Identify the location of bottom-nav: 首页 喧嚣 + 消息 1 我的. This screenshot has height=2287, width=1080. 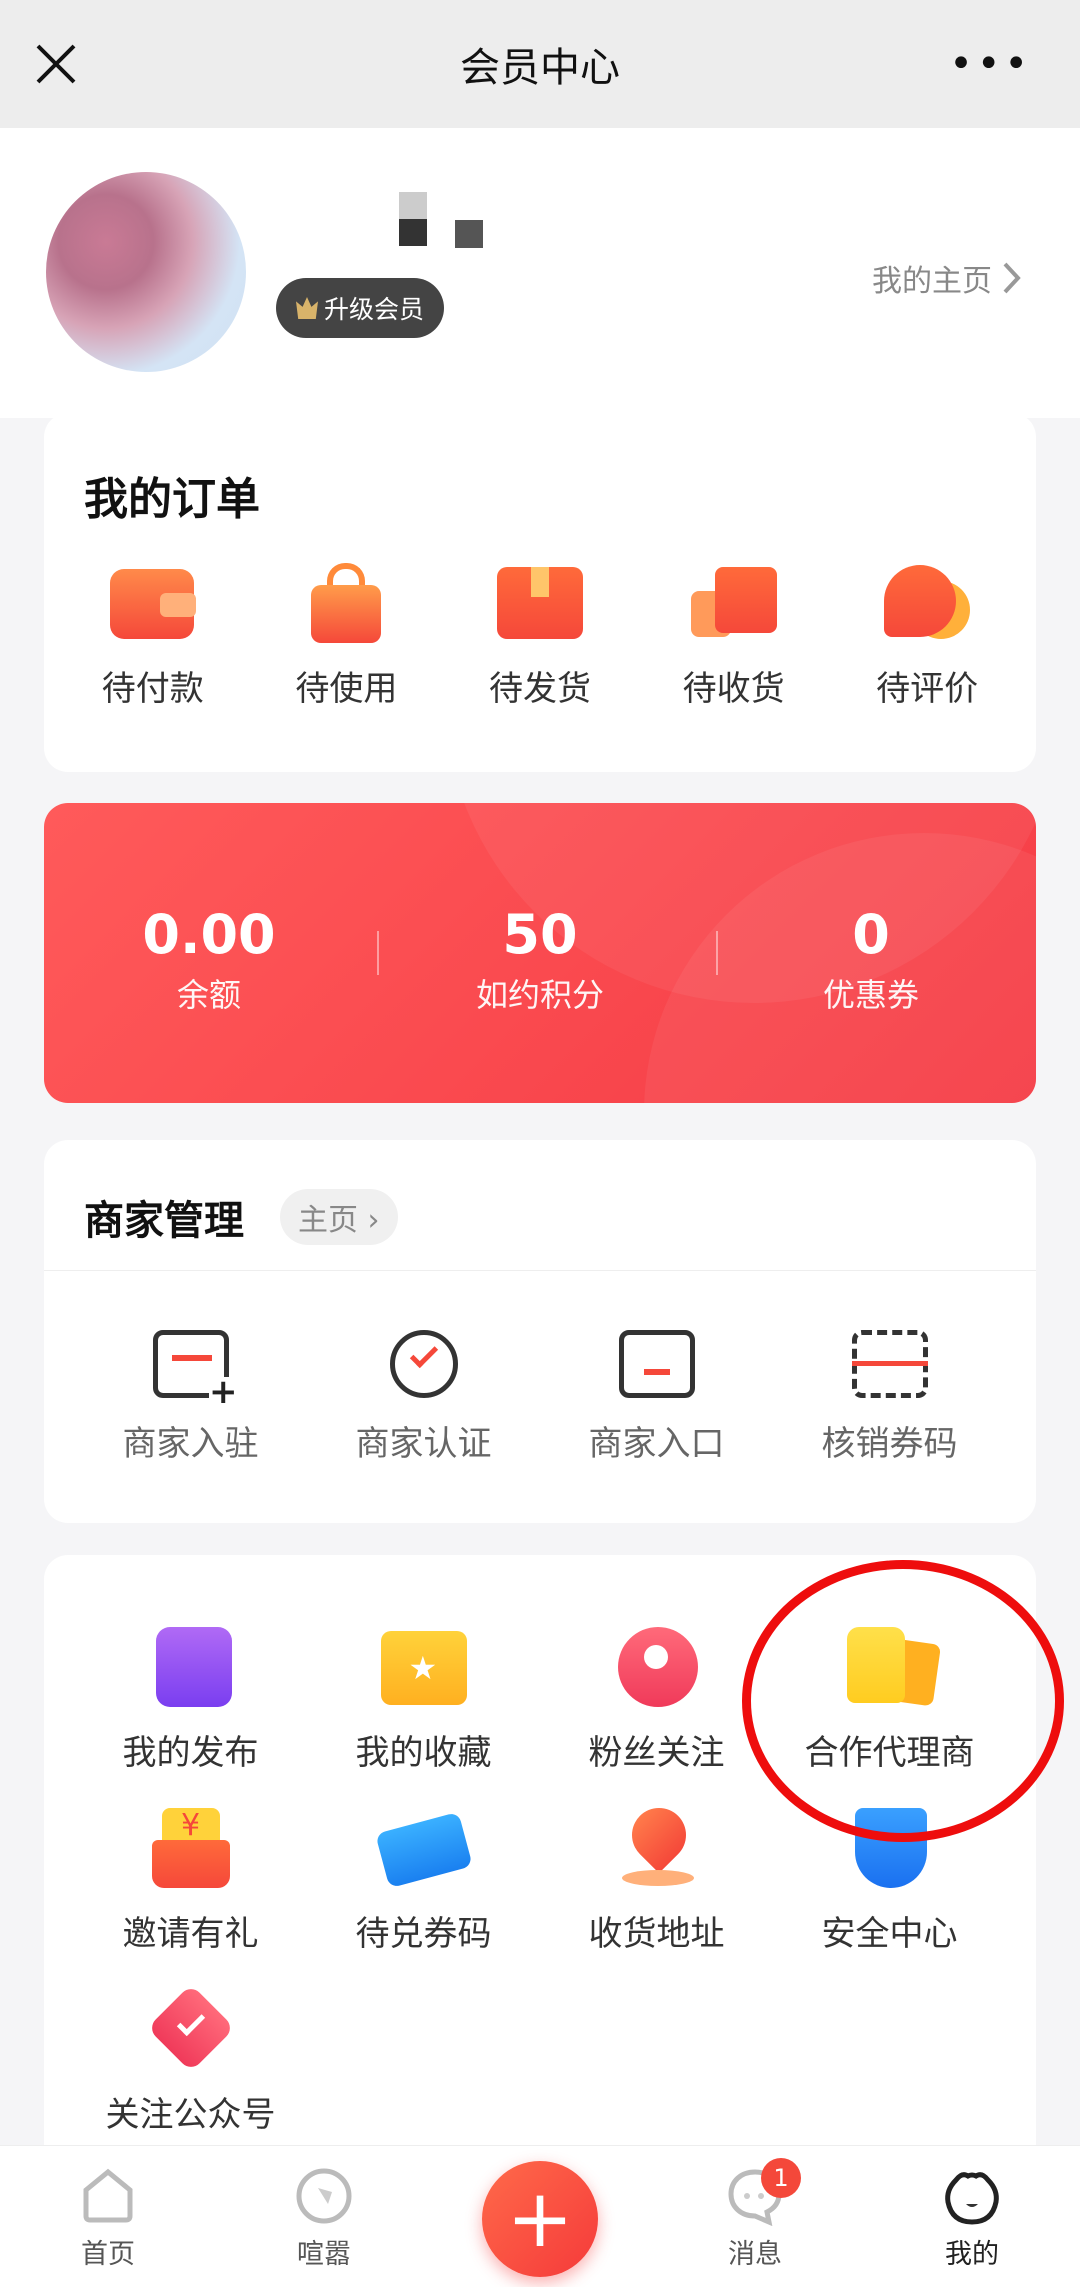
(540, 2216).